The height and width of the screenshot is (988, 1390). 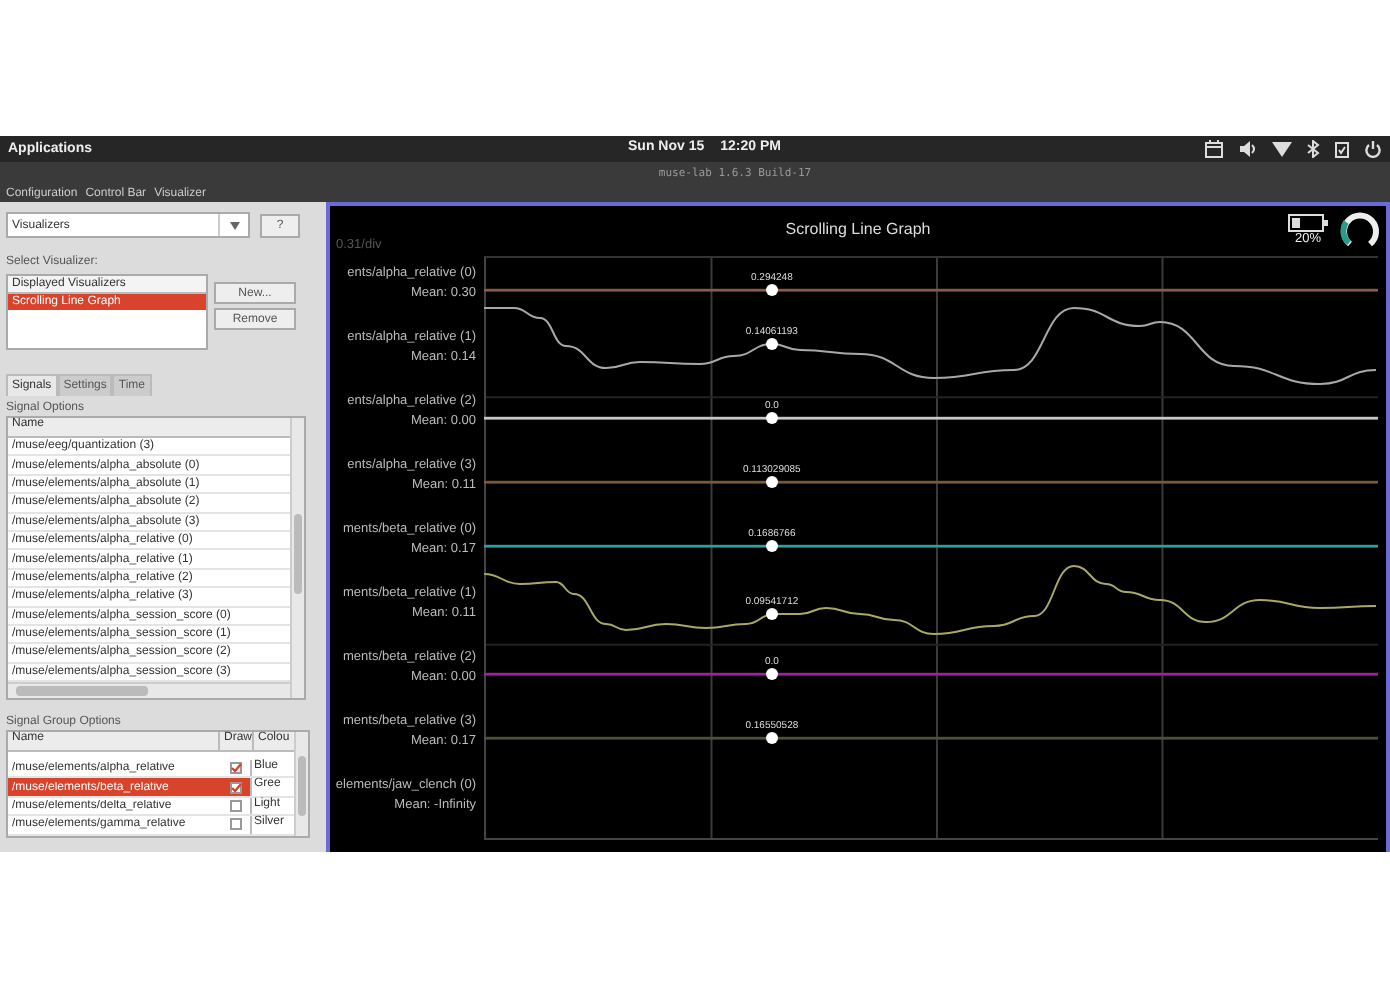 What do you see at coordinates (1308, 223) in the screenshot?
I see `battery-icon` at bounding box center [1308, 223].